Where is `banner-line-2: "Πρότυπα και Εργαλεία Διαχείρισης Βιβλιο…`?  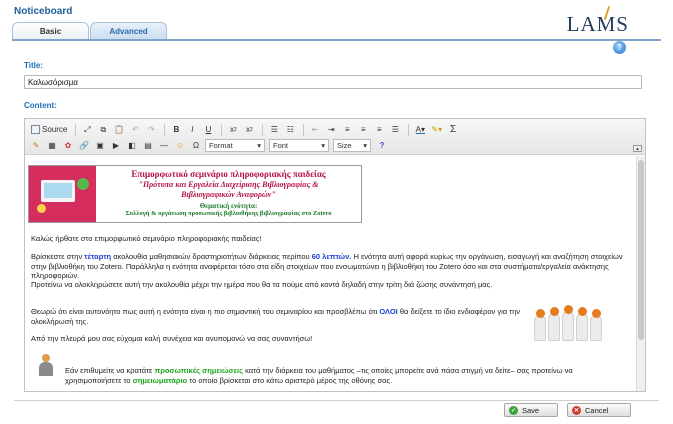
banner-line-2: "Πρότυπα και Εργαλεία Διαχείρισης Βιβλιο… is located at coordinates (228, 184).